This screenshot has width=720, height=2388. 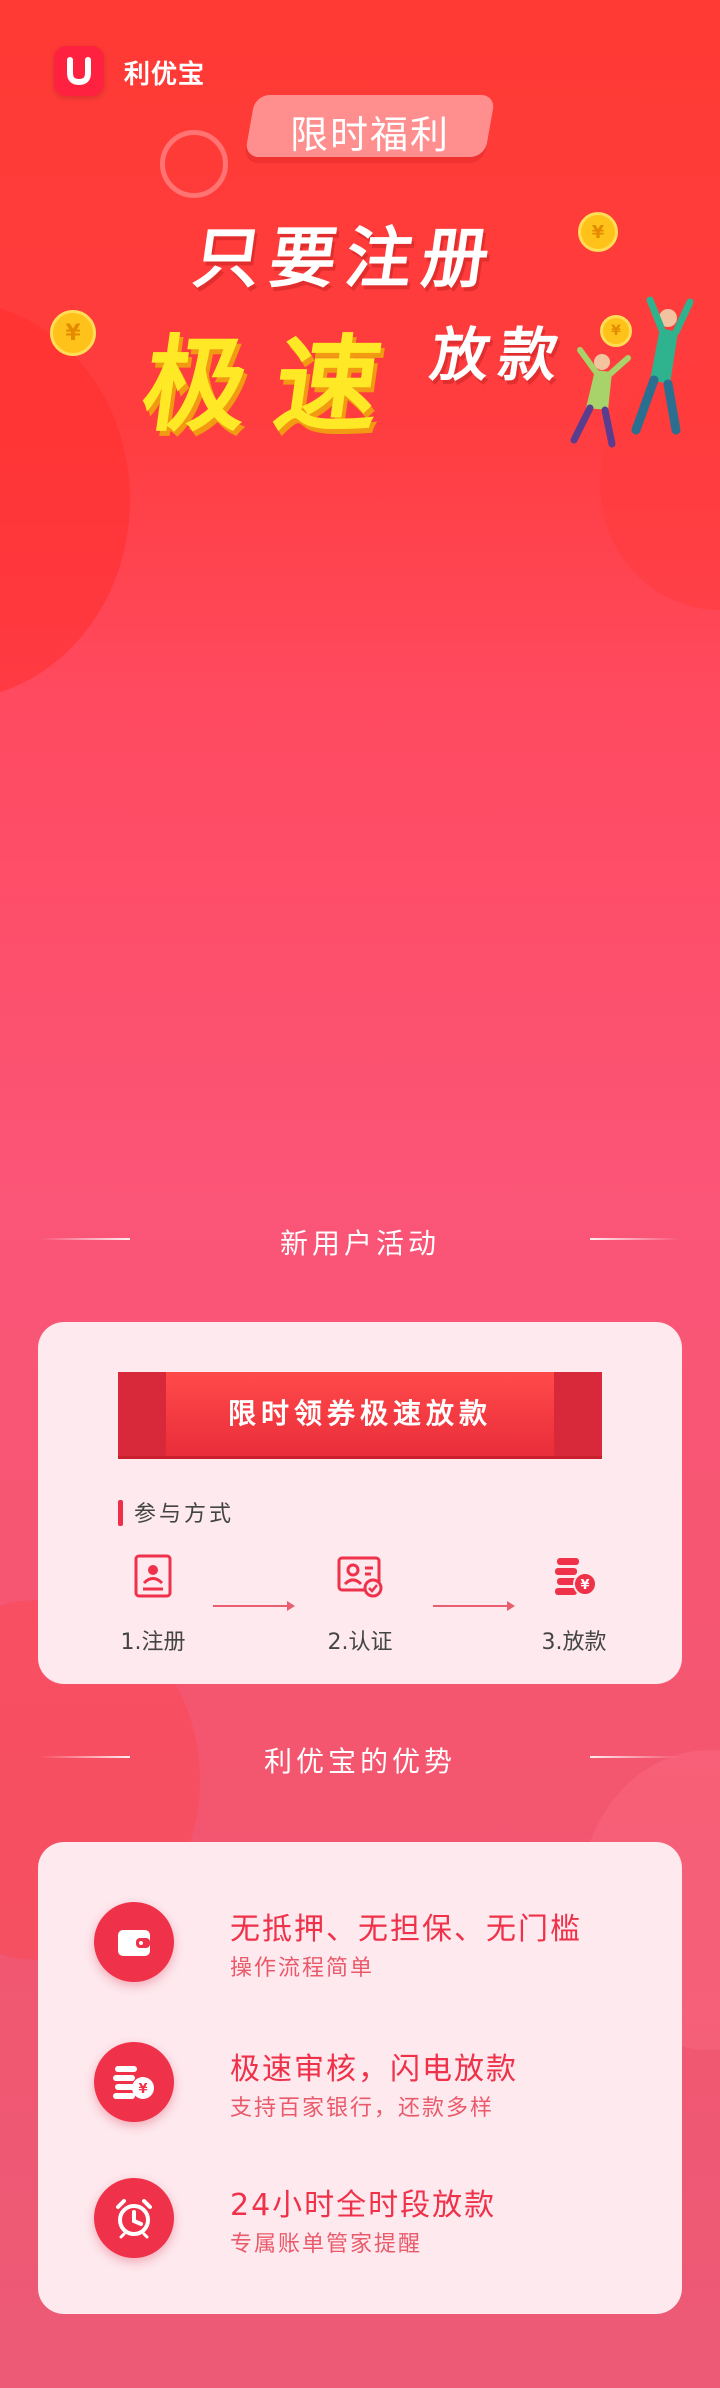 I want to click on step-label: 2.认证, so click(x=360, y=1642).